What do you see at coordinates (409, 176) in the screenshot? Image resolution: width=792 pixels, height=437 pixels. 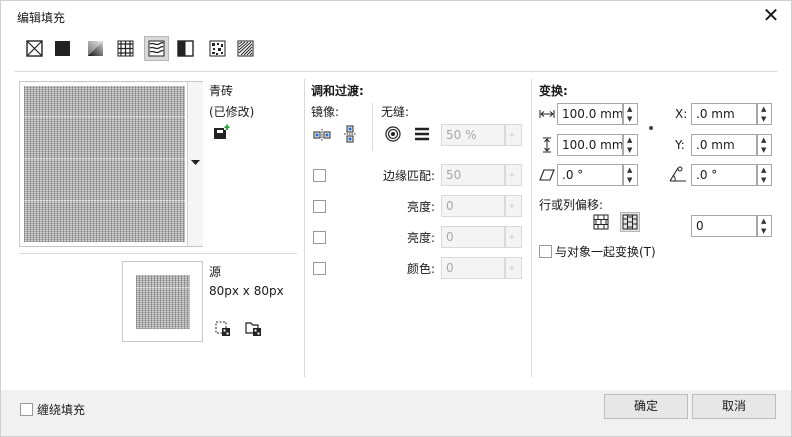 I see `edge-match-label: 边缘匹配:` at bounding box center [409, 176].